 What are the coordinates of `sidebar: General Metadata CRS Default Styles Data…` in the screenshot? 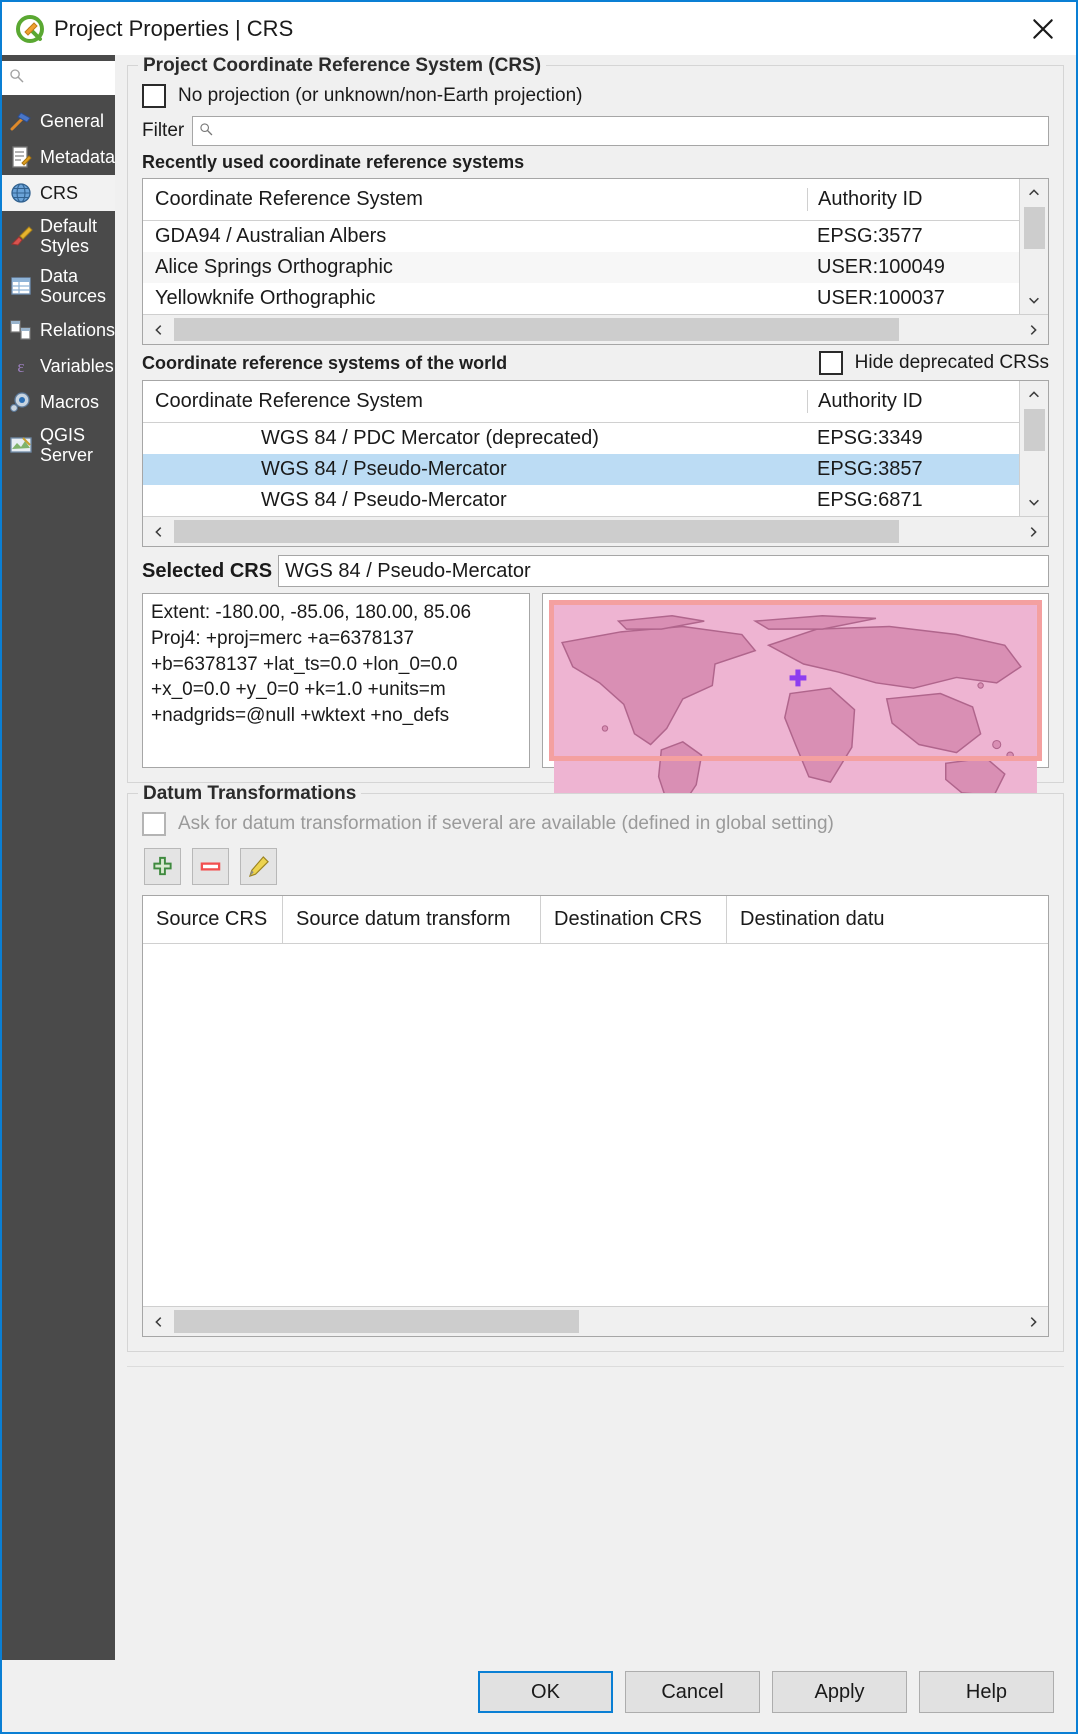 It's located at (58, 857).